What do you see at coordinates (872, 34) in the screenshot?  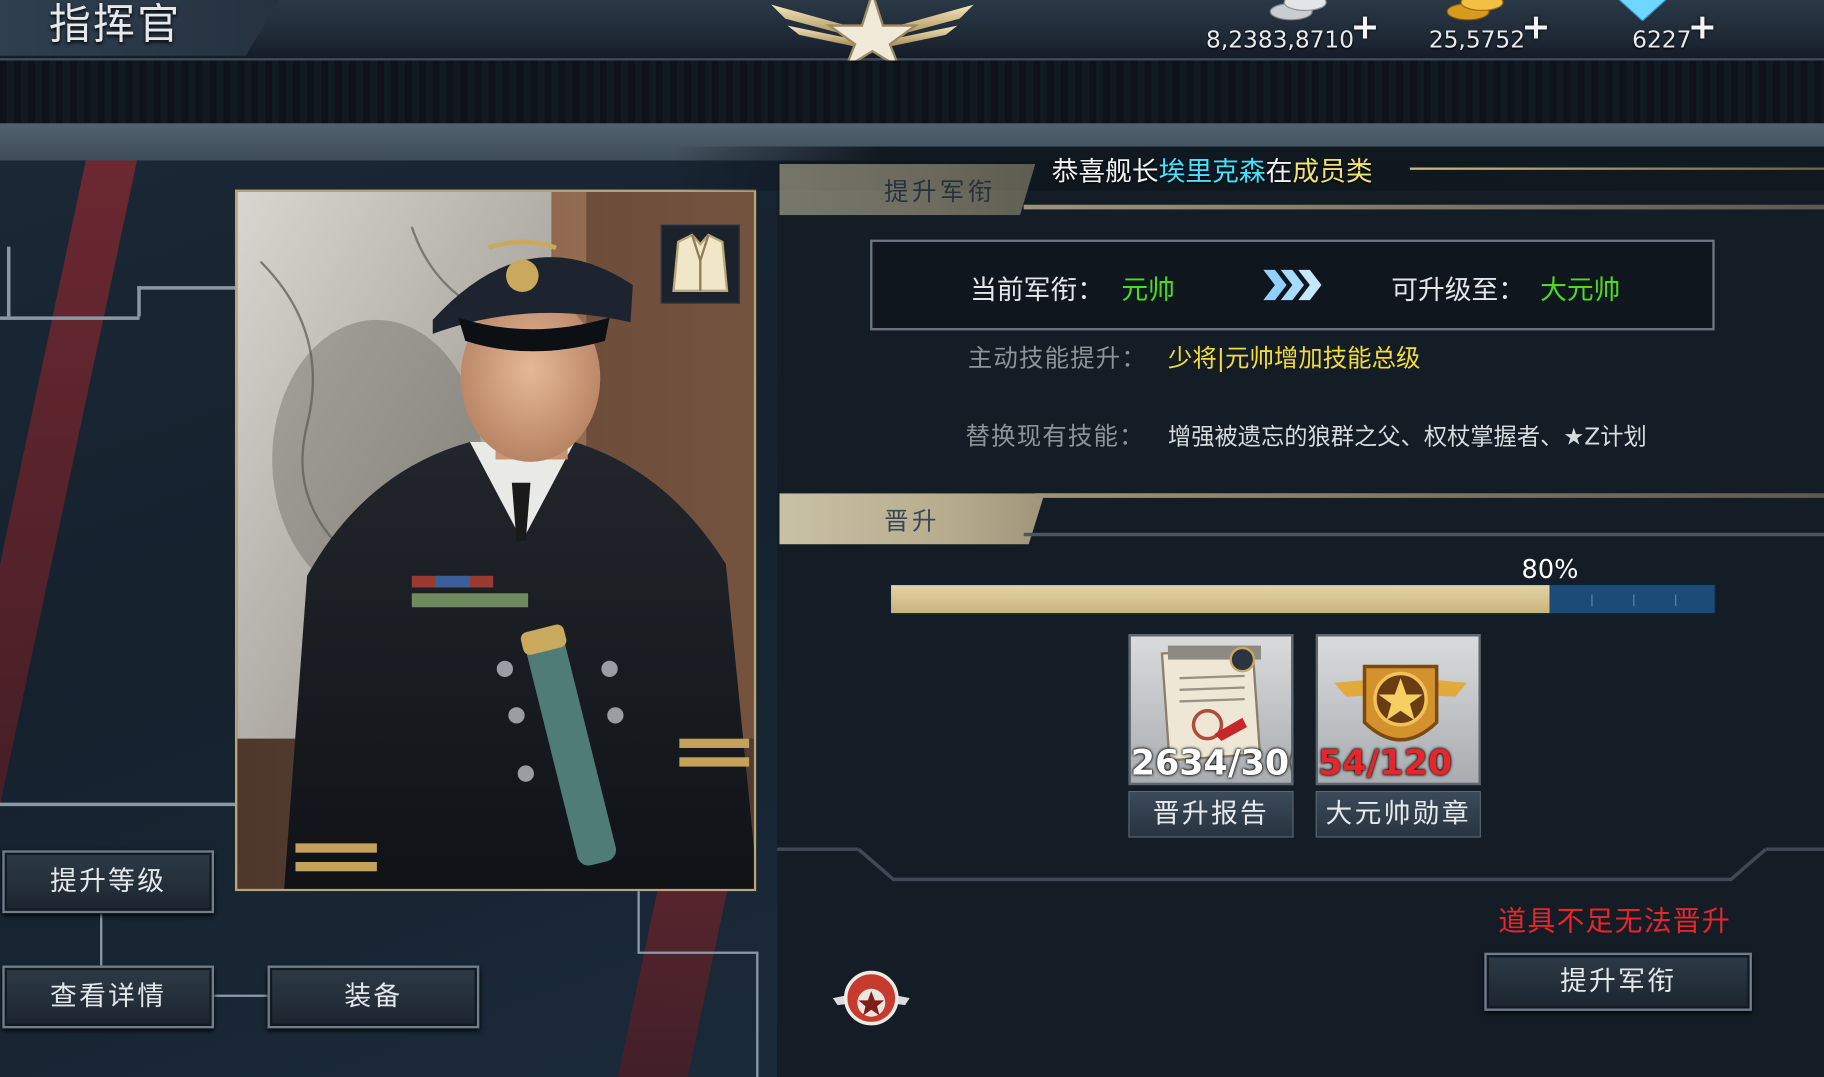 I see `star-wings-emblem-icon` at bounding box center [872, 34].